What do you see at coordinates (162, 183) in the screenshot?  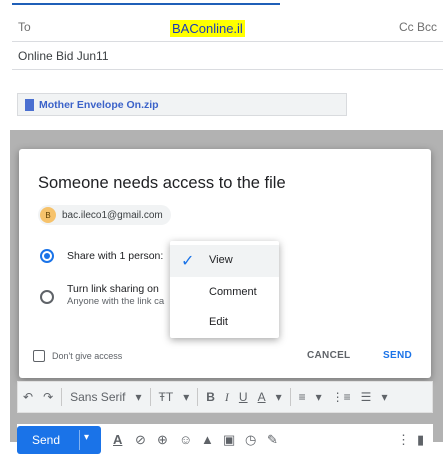 I see `dialog-title: Someone needs access to the file` at bounding box center [162, 183].